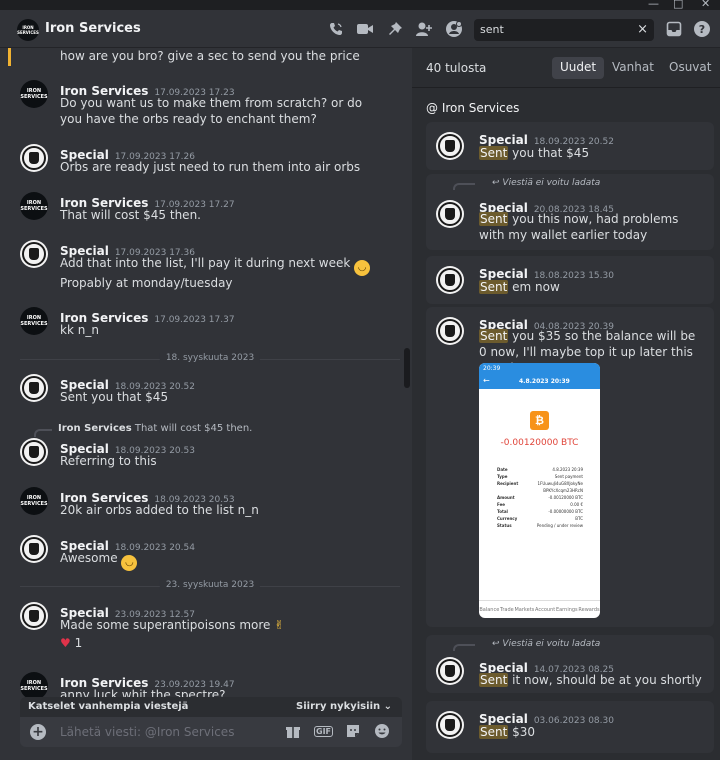 The height and width of the screenshot is (760, 720). I want to click on close-window-button: ✕, so click(705, 5).